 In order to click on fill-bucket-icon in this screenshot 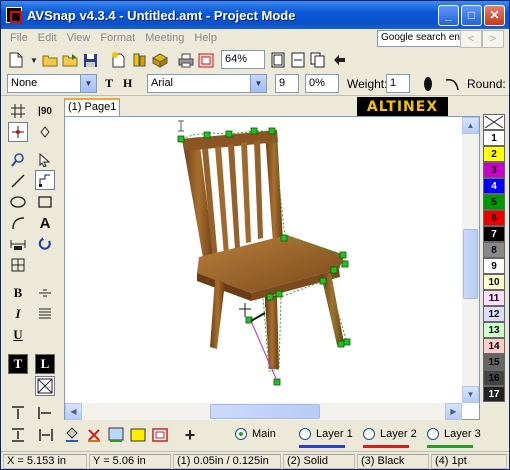, I will do `click(72, 435)`.